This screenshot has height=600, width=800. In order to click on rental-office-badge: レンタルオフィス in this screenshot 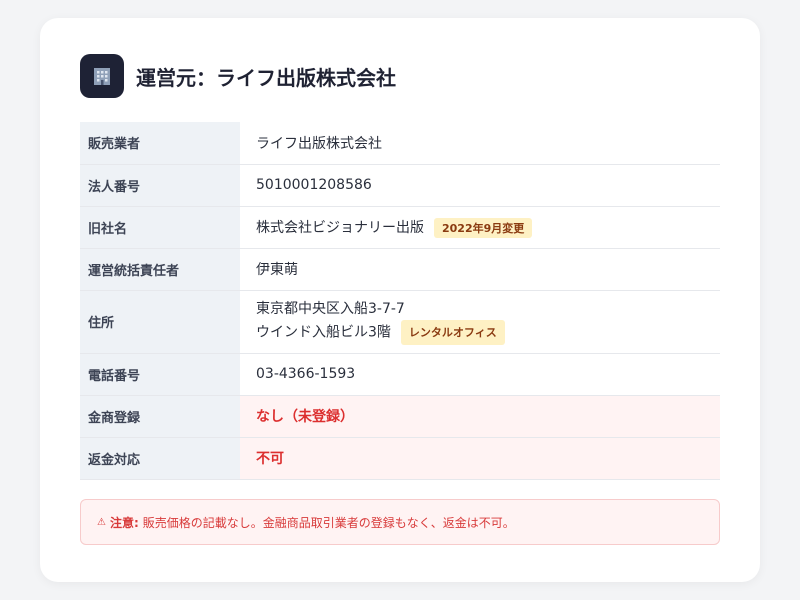, I will do `click(452, 332)`.